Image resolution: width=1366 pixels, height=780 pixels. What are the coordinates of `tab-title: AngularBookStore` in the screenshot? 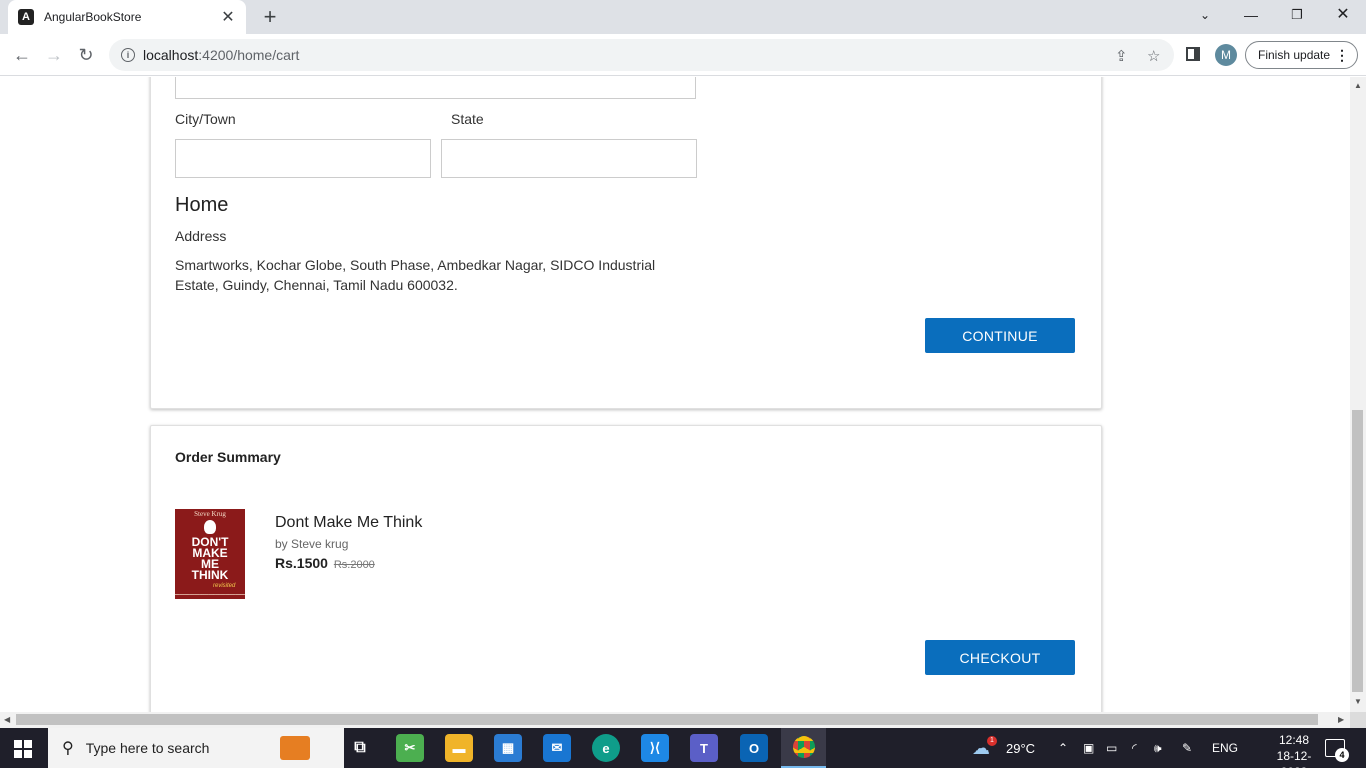 It's located at (93, 17).